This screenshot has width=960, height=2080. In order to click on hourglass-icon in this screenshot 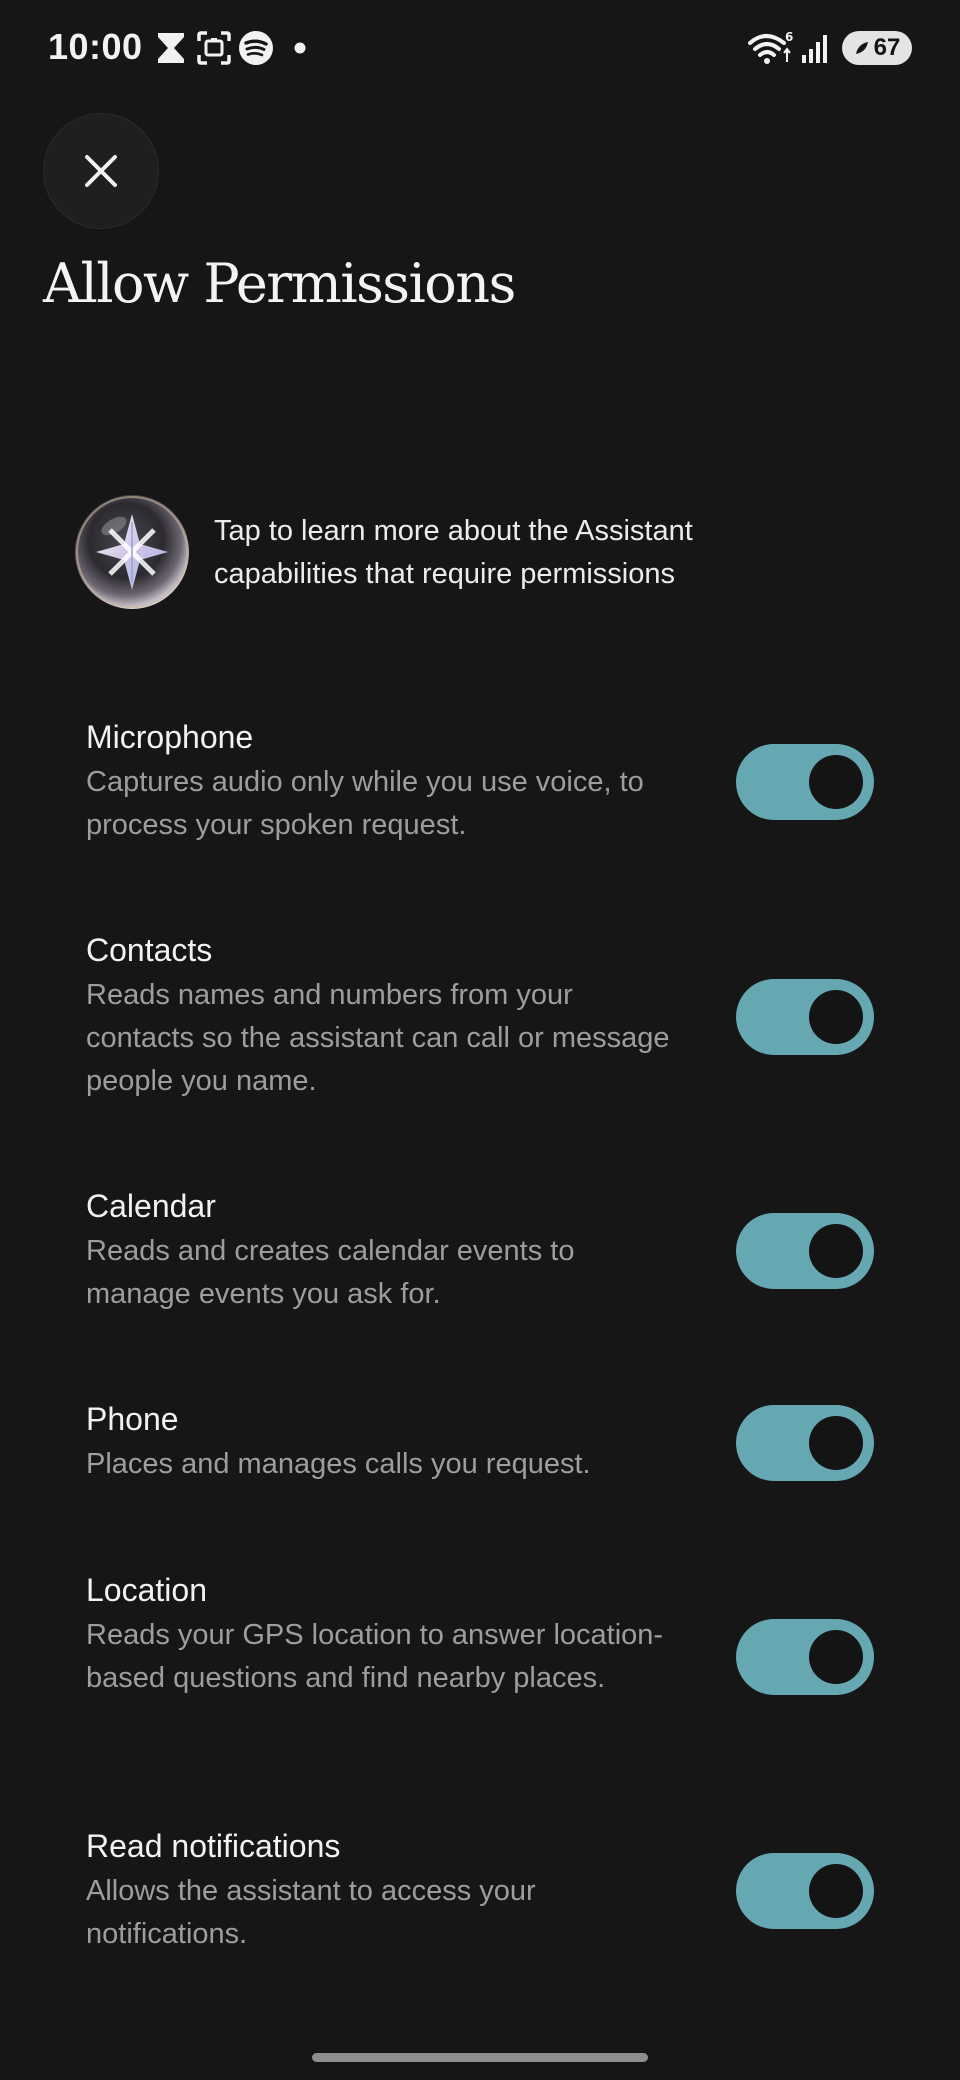, I will do `click(171, 48)`.